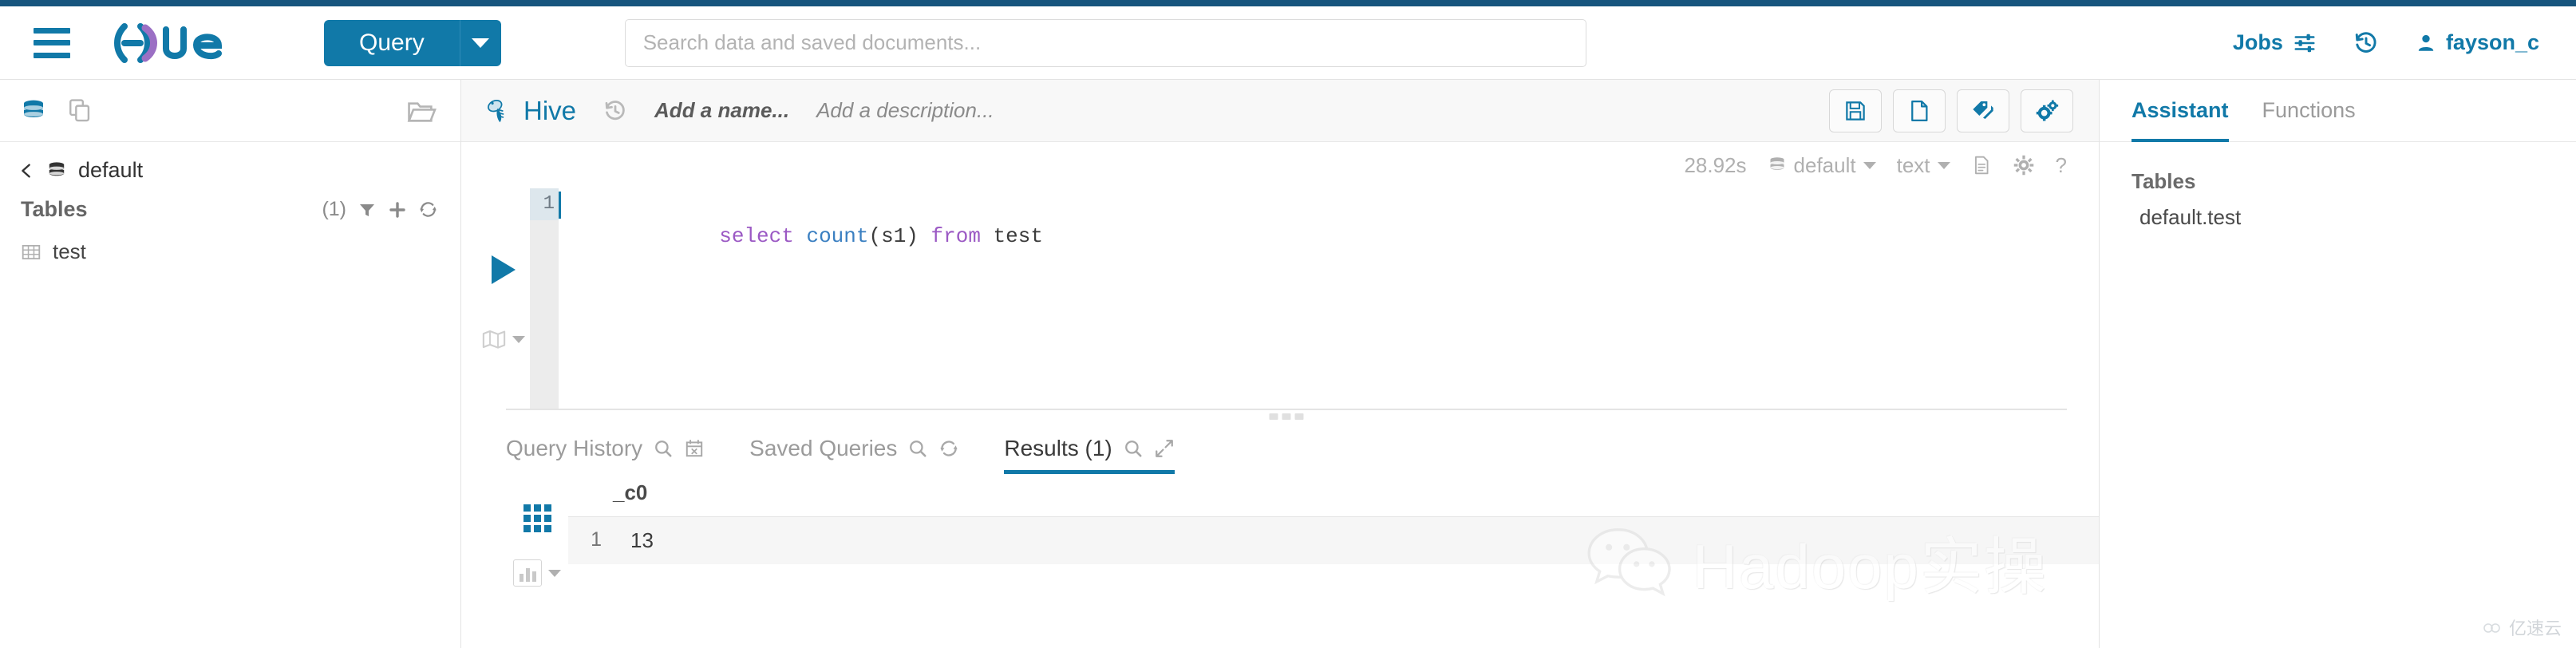  What do you see at coordinates (480, 42) in the screenshot?
I see `query-dropdown-button` at bounding box center [480, 42].